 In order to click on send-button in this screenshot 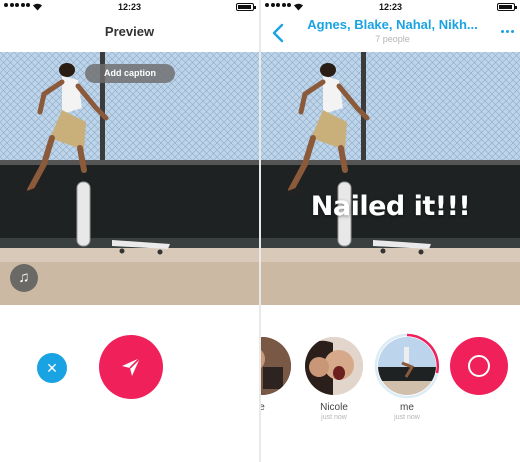, I will do `click(131, 367)`.